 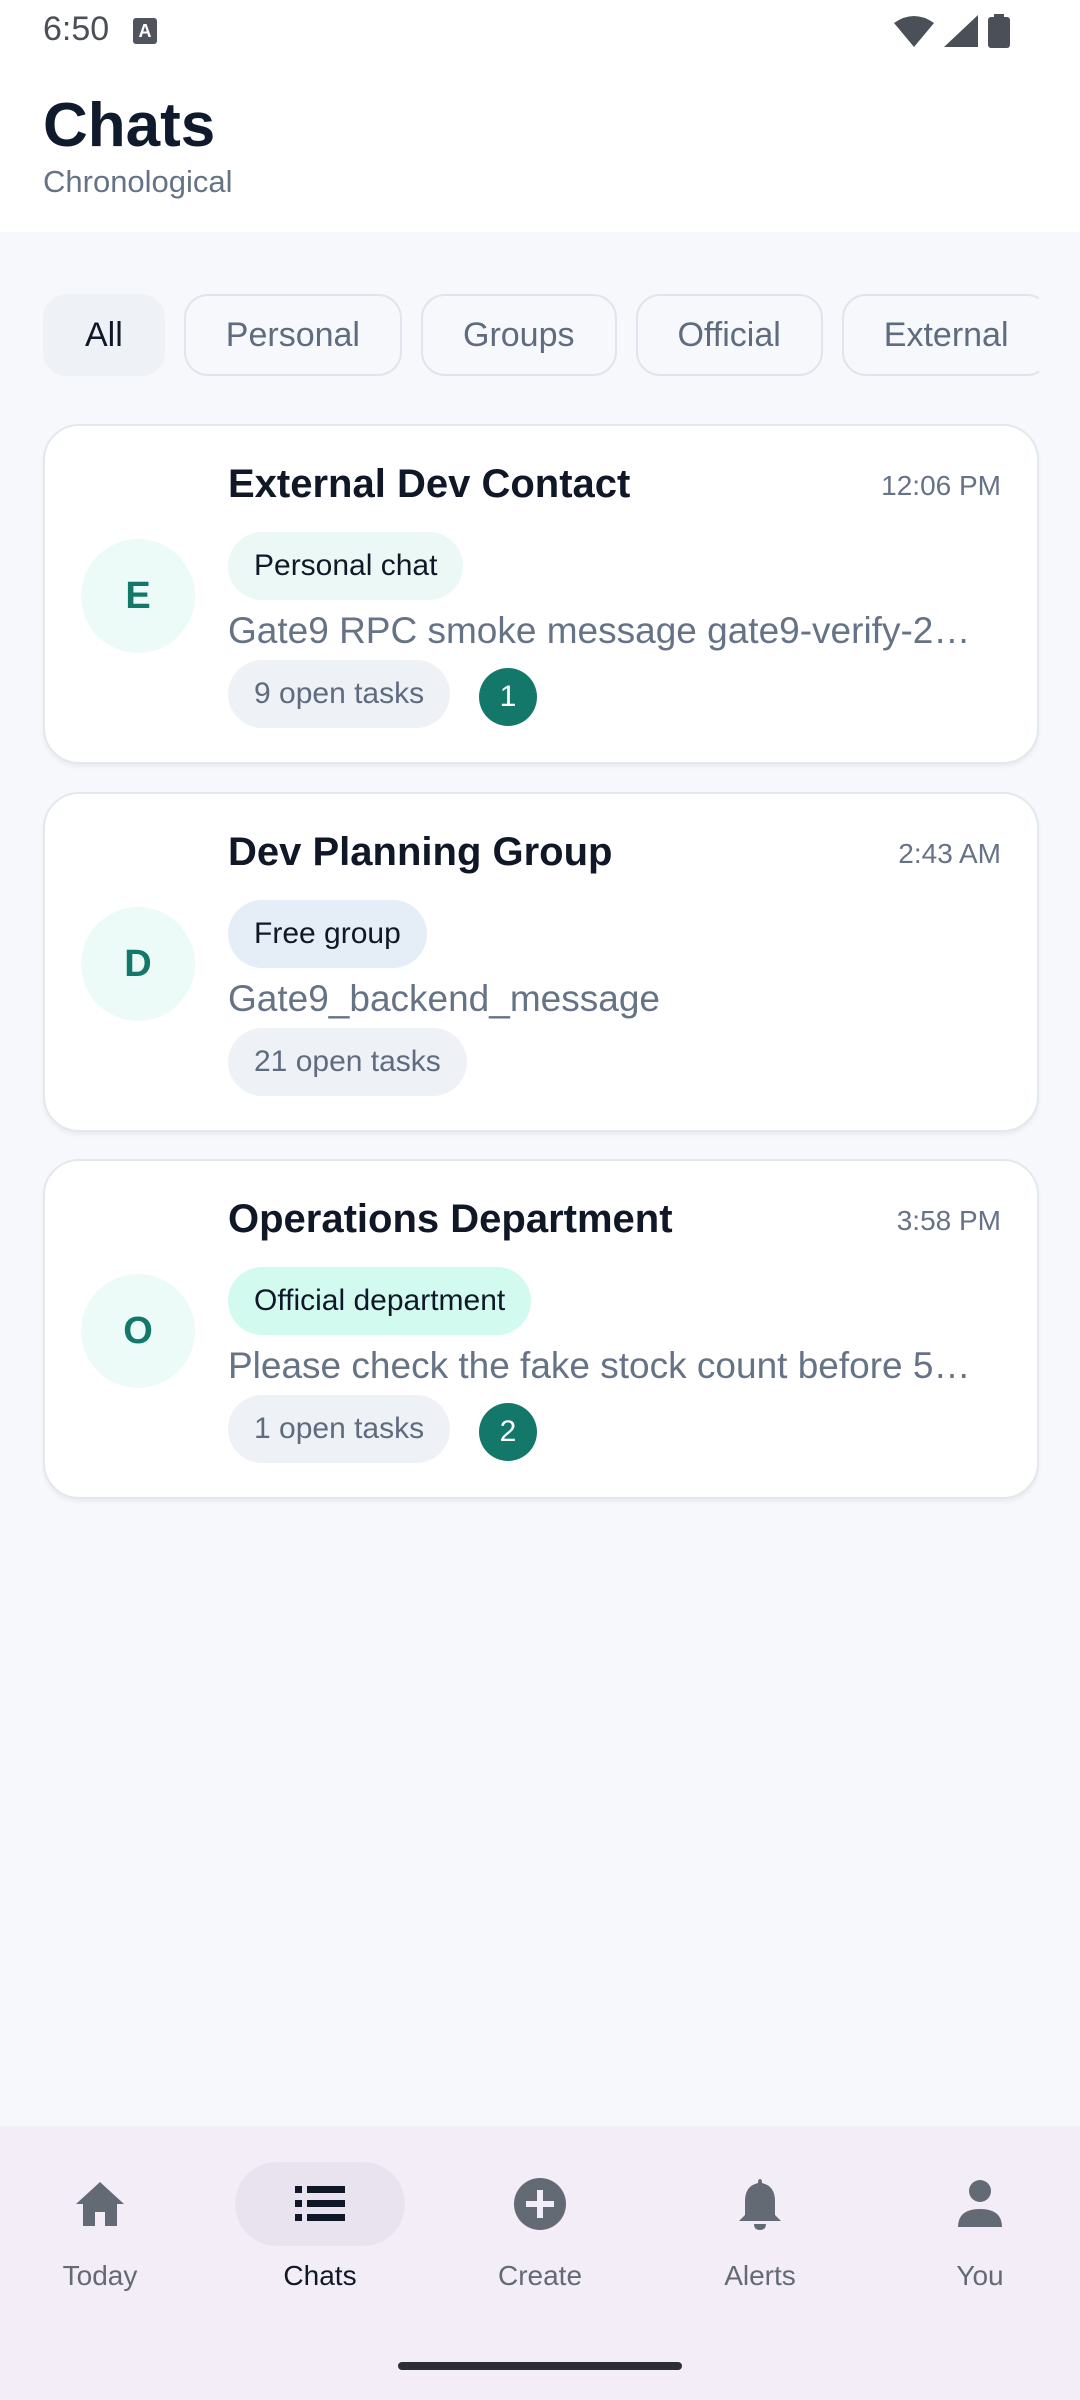 I want to click on nav-item-today: Today, so click(x=100, y=2227).